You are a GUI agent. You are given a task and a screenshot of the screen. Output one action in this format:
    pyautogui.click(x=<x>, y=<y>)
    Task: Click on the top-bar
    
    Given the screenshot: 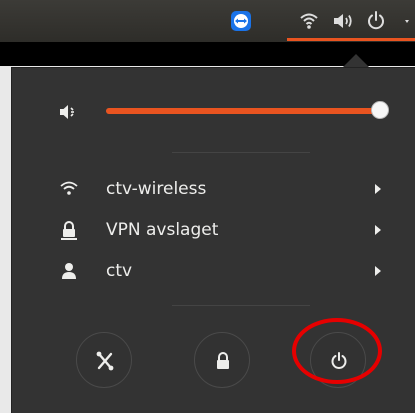 What is the action you would take?
    pyautogui.click(x=207, y=21)
    